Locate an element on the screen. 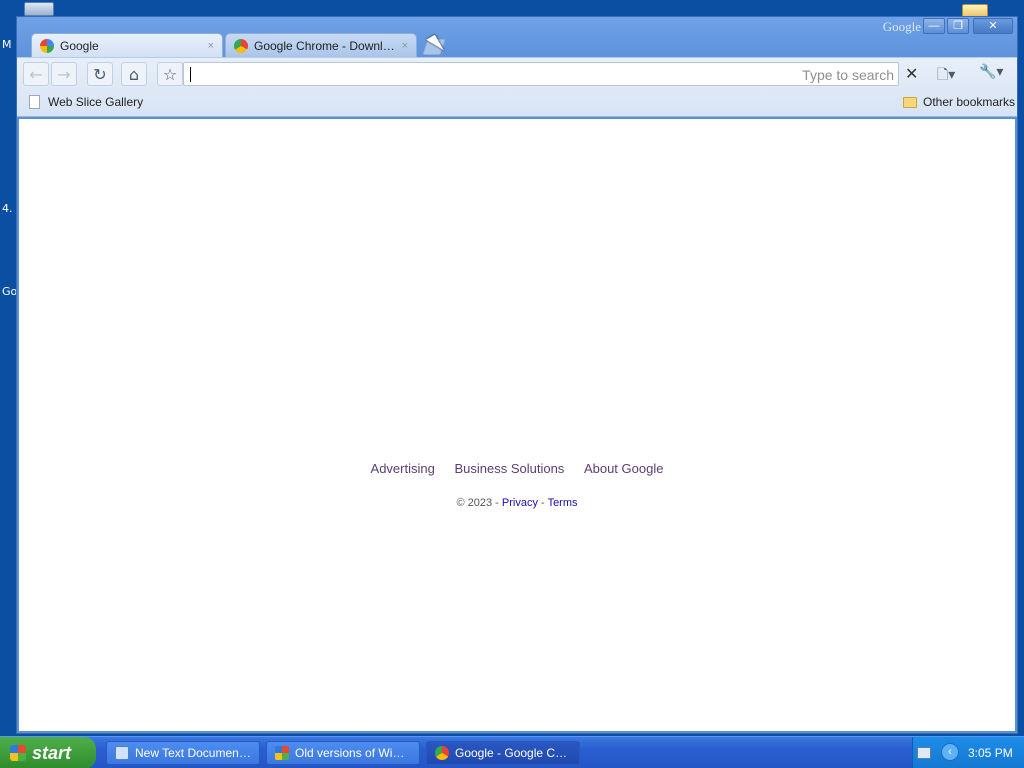 This screenshot has width=1024, height=768. keyboard-icon is located at coordinates (924, 753).